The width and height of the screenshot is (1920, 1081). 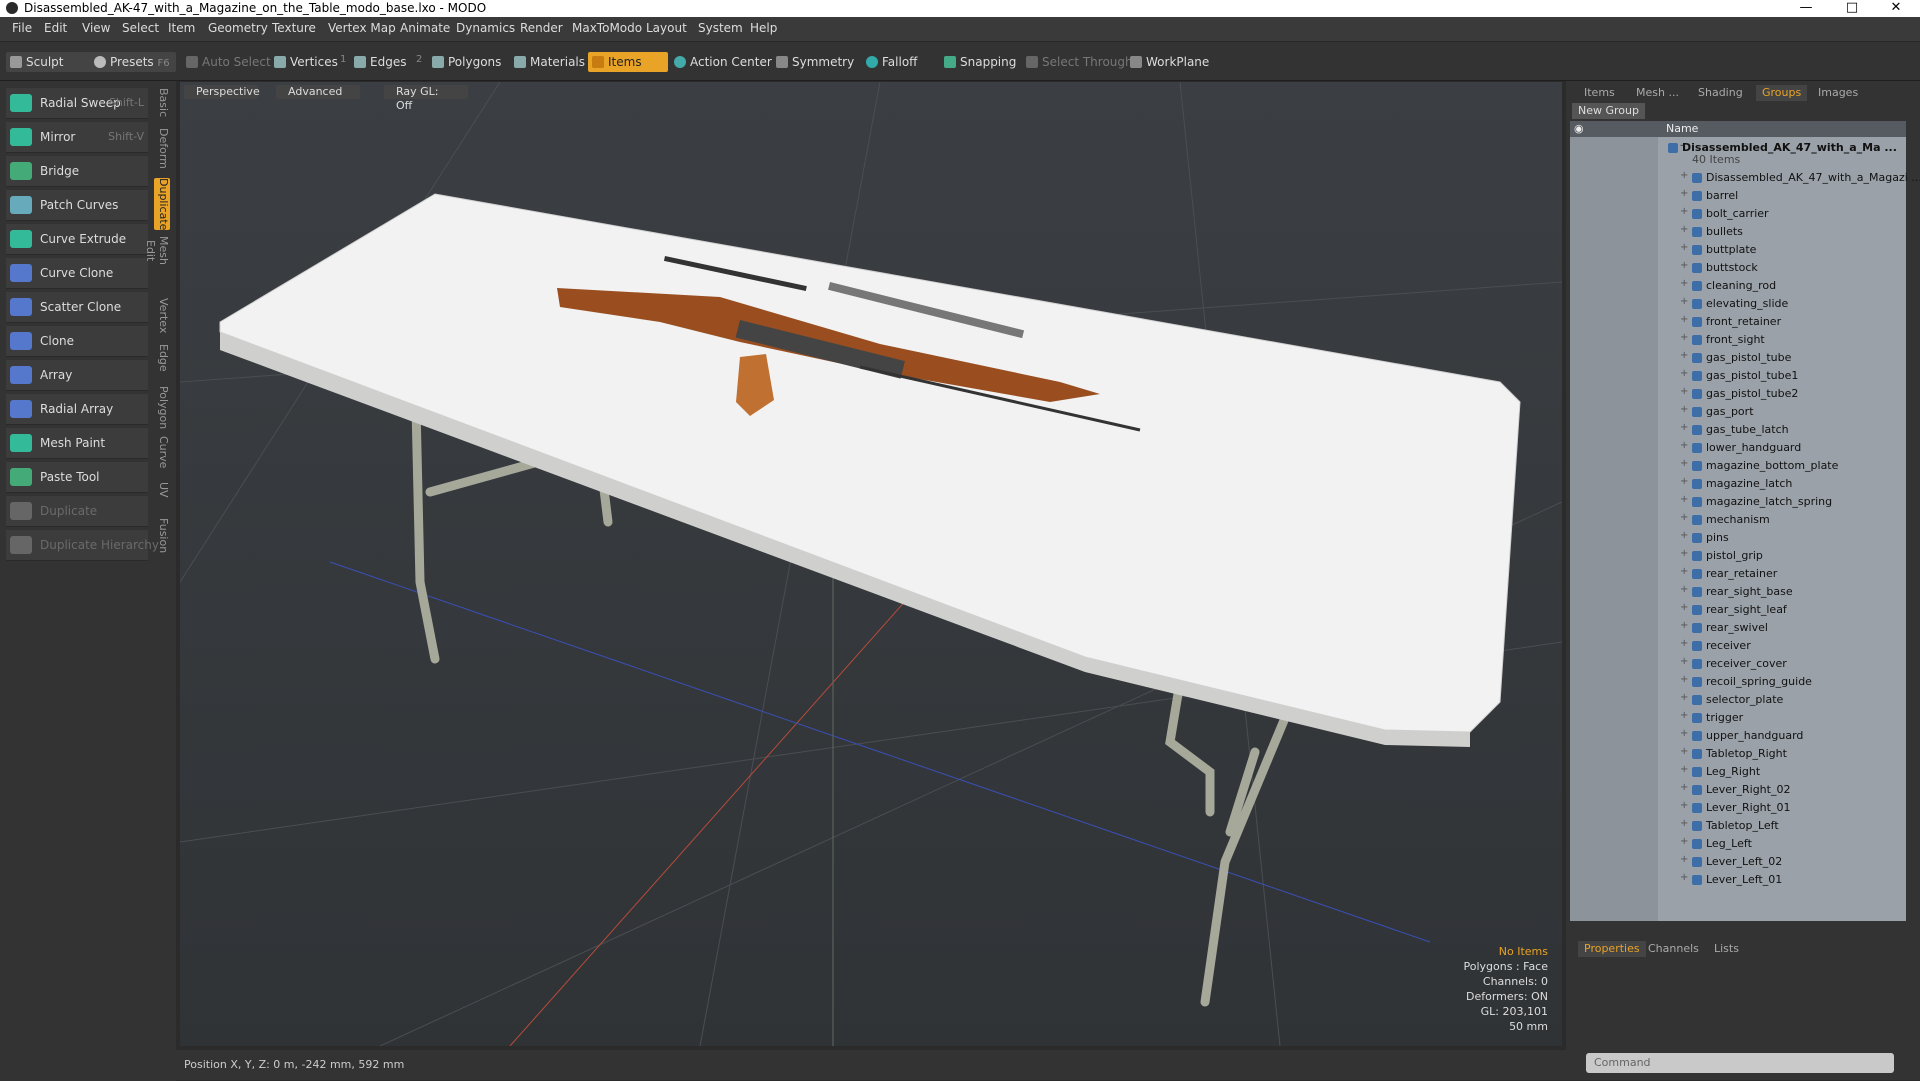 What do you see at coordinates (181, 28) in the screenshot?
I see `menu-item: Item` at bounding box center [181, 28].